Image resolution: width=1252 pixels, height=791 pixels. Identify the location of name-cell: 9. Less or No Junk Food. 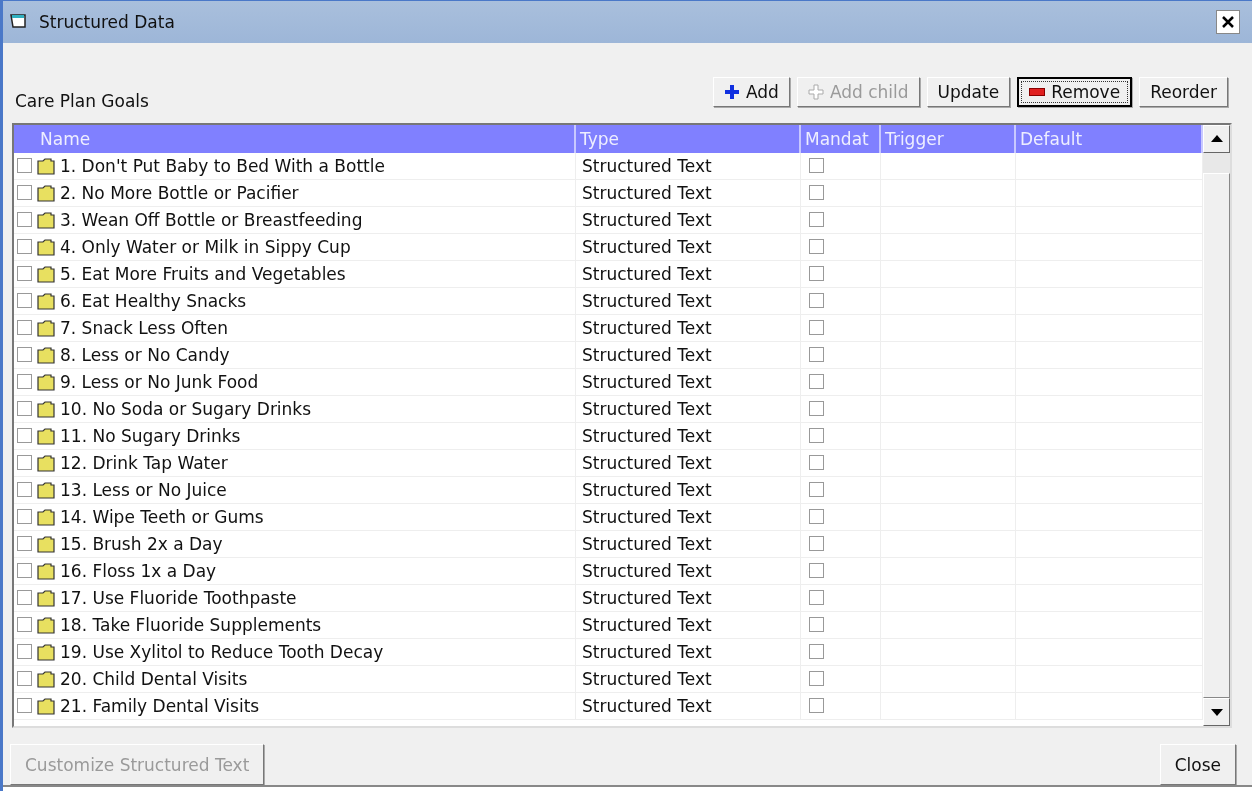
(295, 381).